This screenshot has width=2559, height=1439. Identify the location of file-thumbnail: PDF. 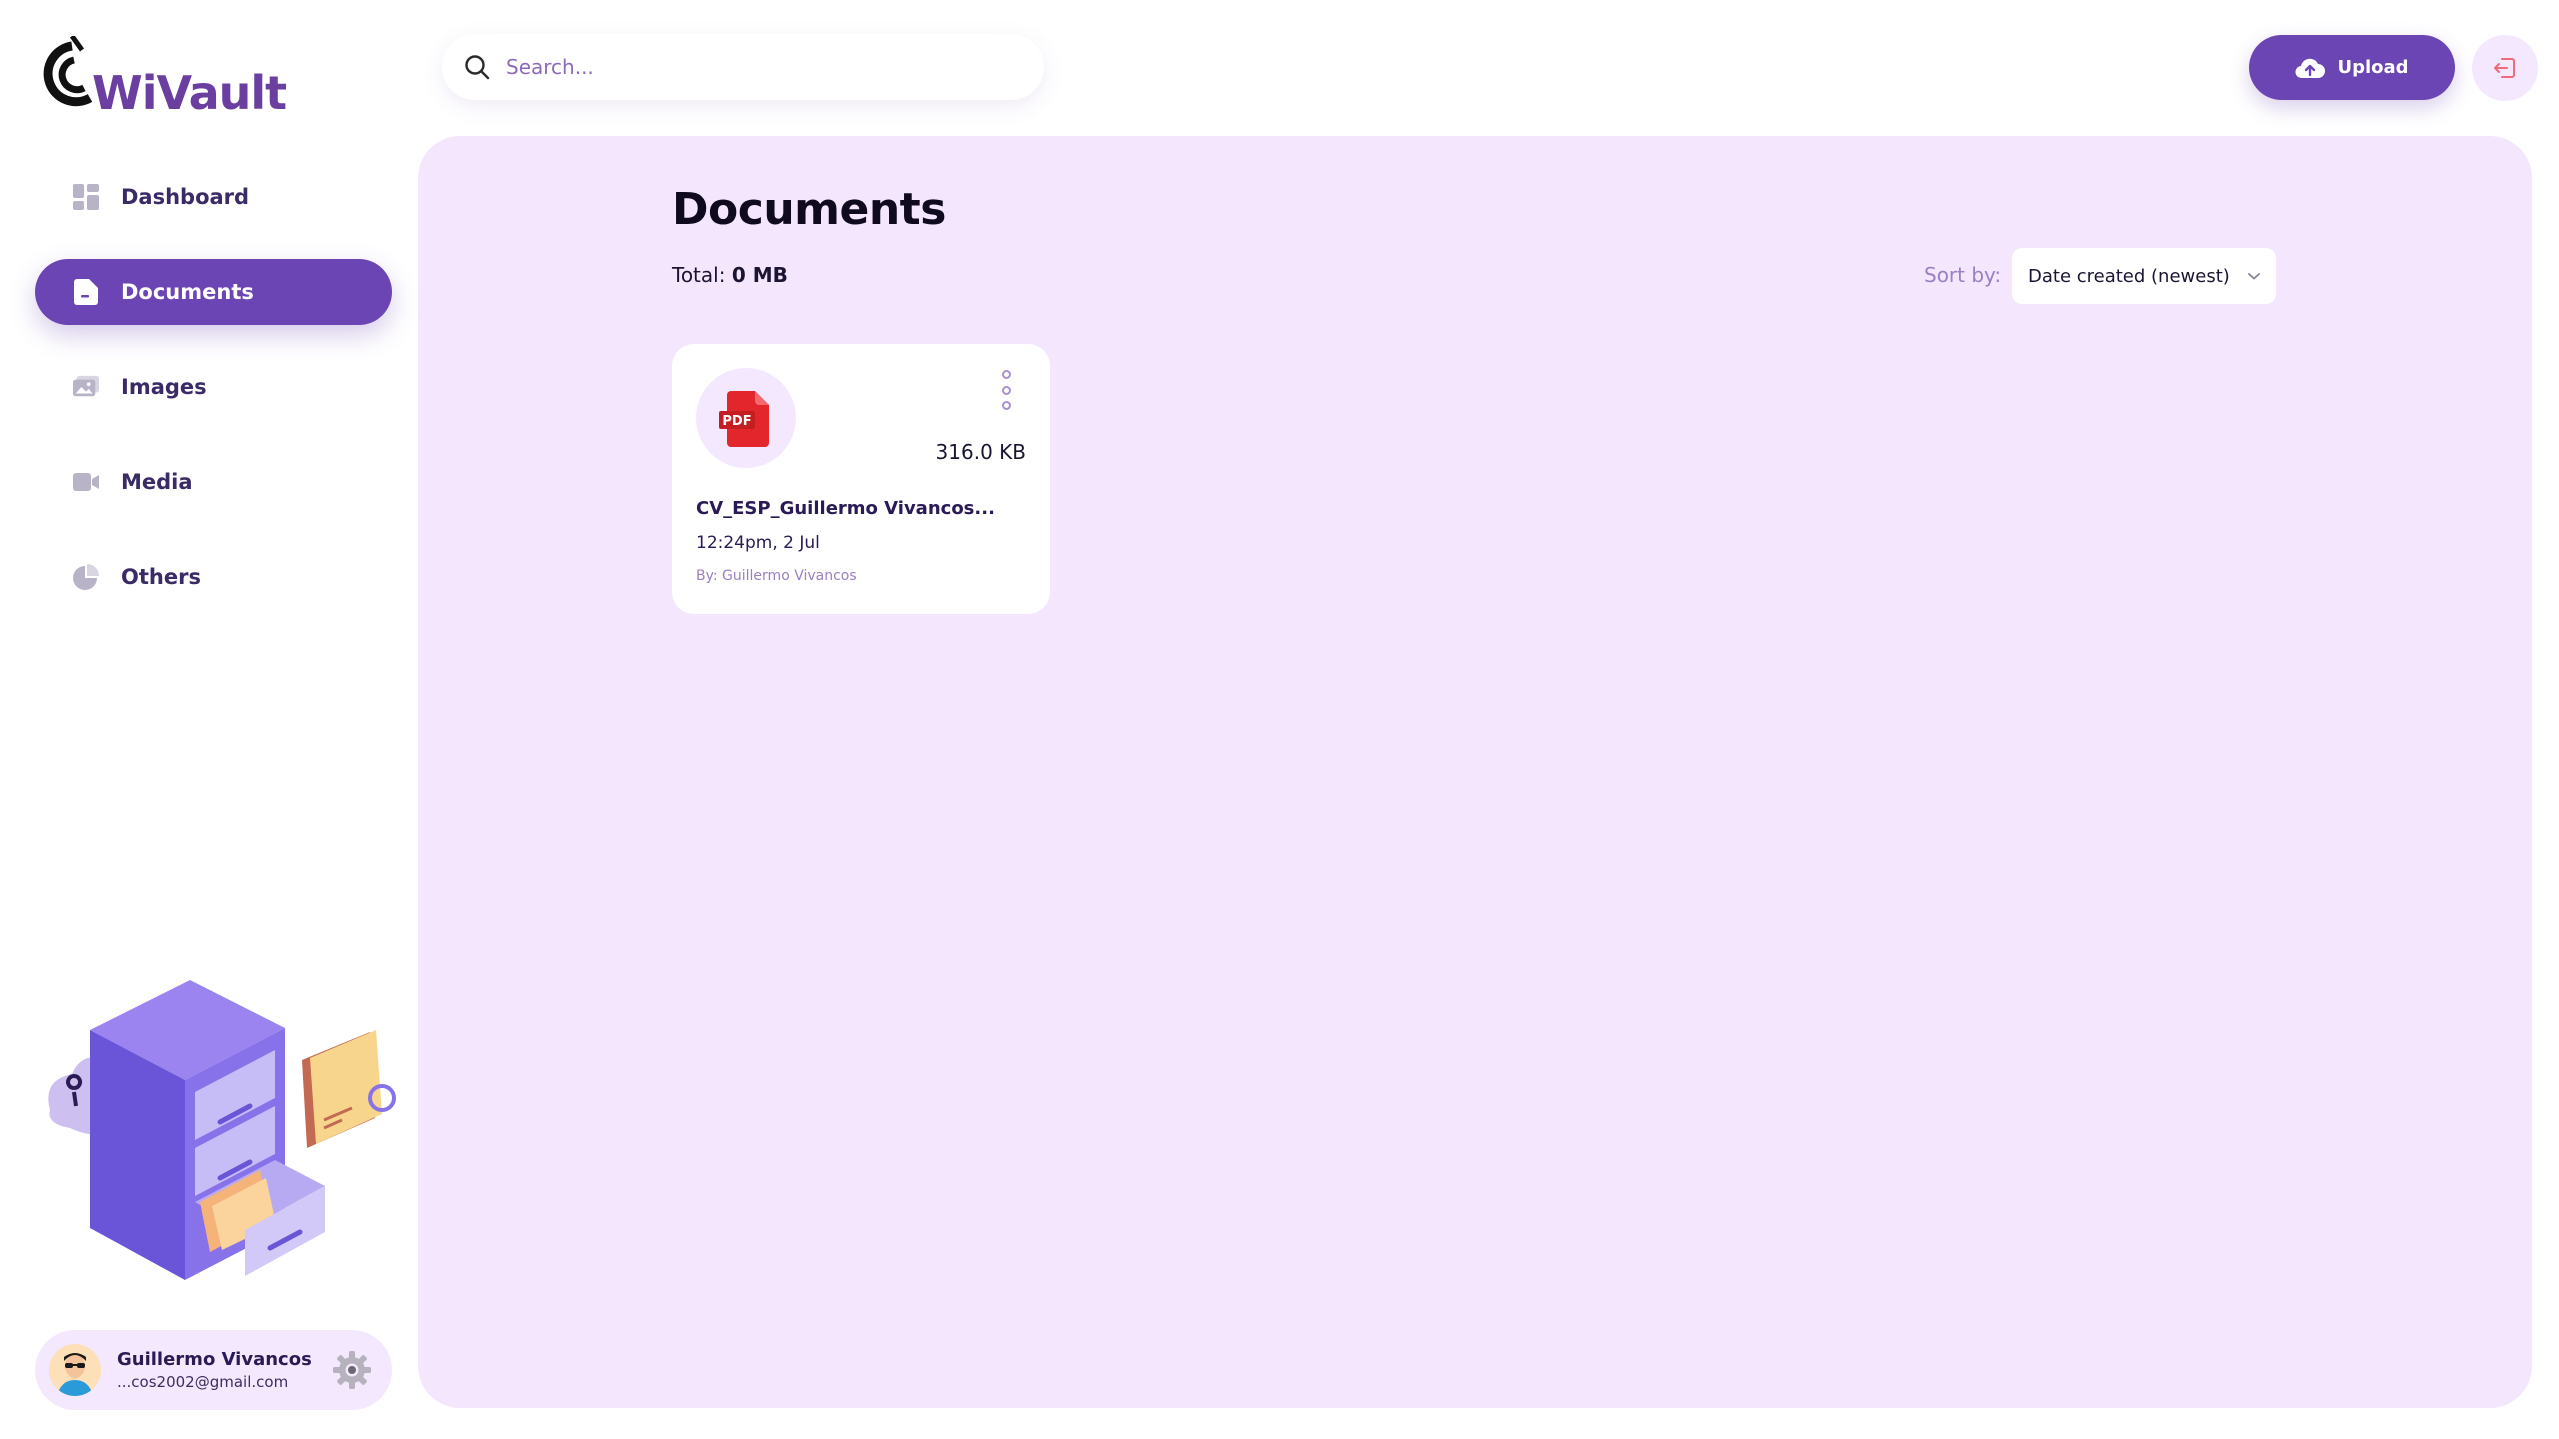
(746, 418).